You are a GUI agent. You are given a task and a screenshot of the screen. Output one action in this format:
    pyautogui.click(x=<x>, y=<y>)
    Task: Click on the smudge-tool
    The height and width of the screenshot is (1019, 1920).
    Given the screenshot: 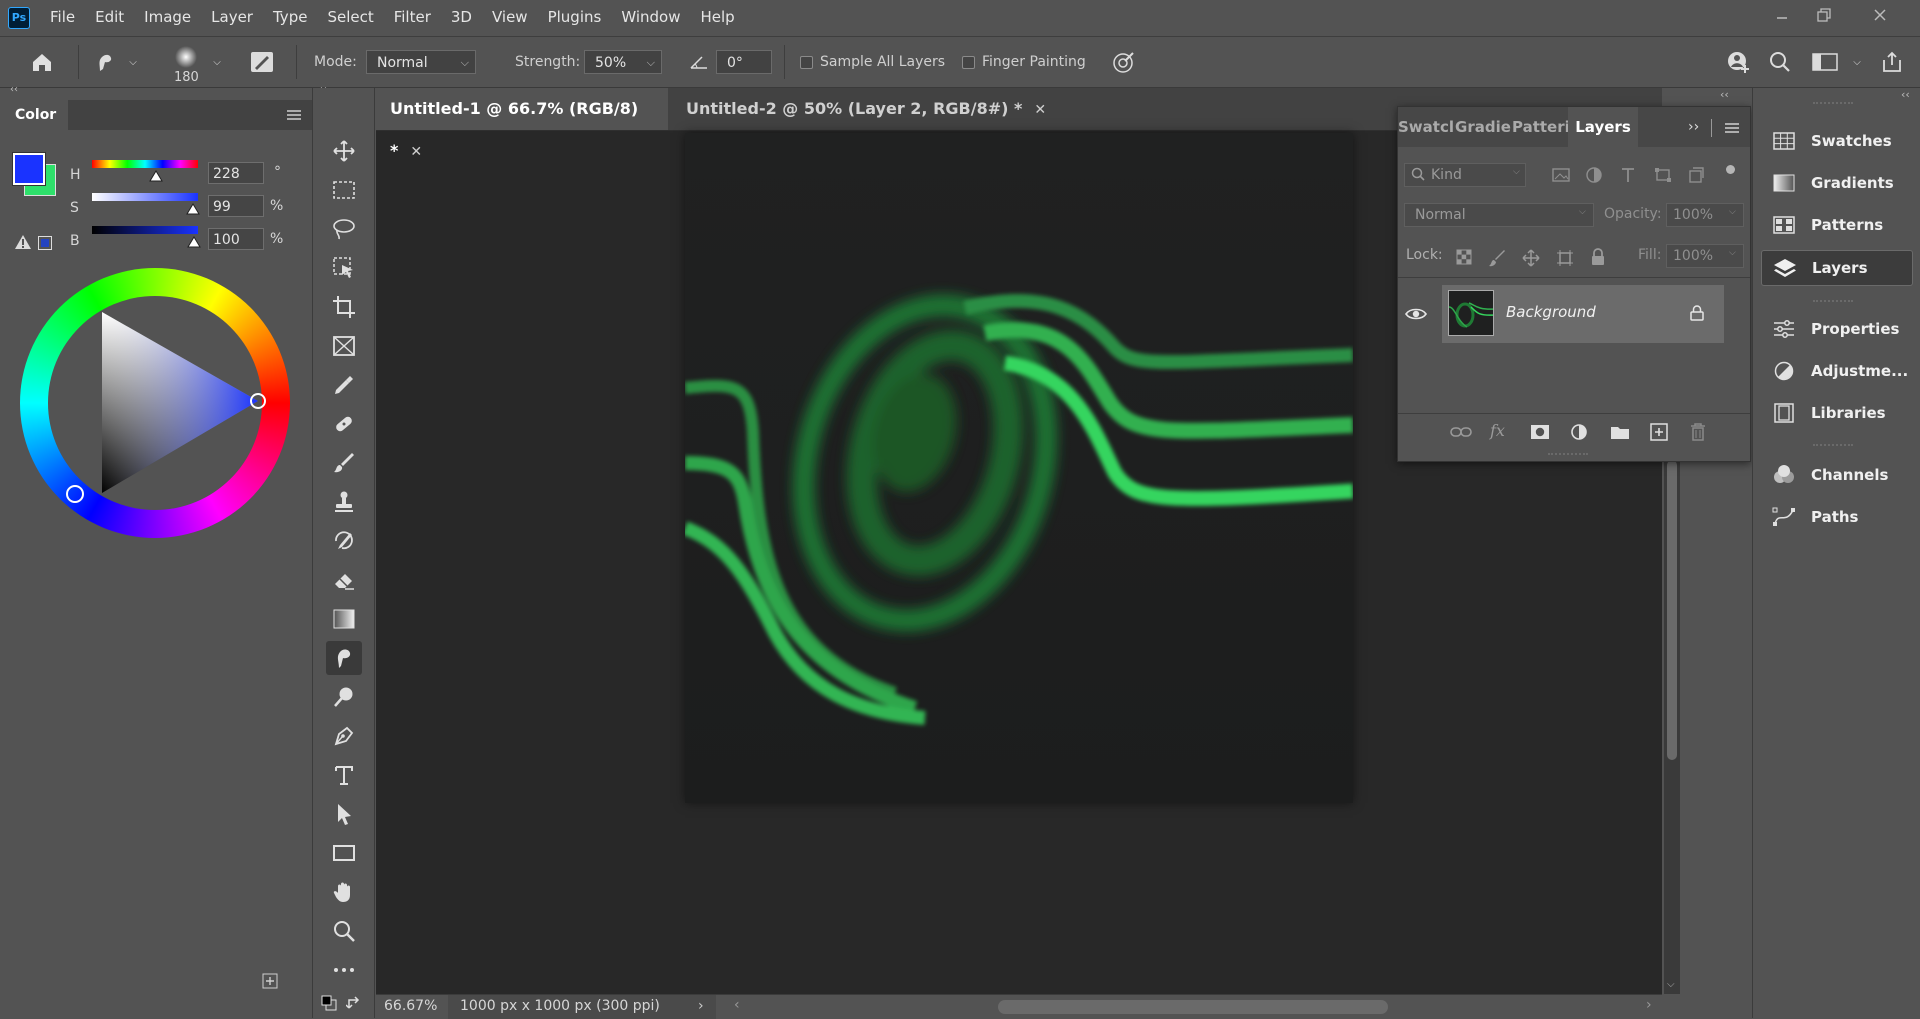 What is the action you would take?
    pyautogui.click(x=344, y=658)
    